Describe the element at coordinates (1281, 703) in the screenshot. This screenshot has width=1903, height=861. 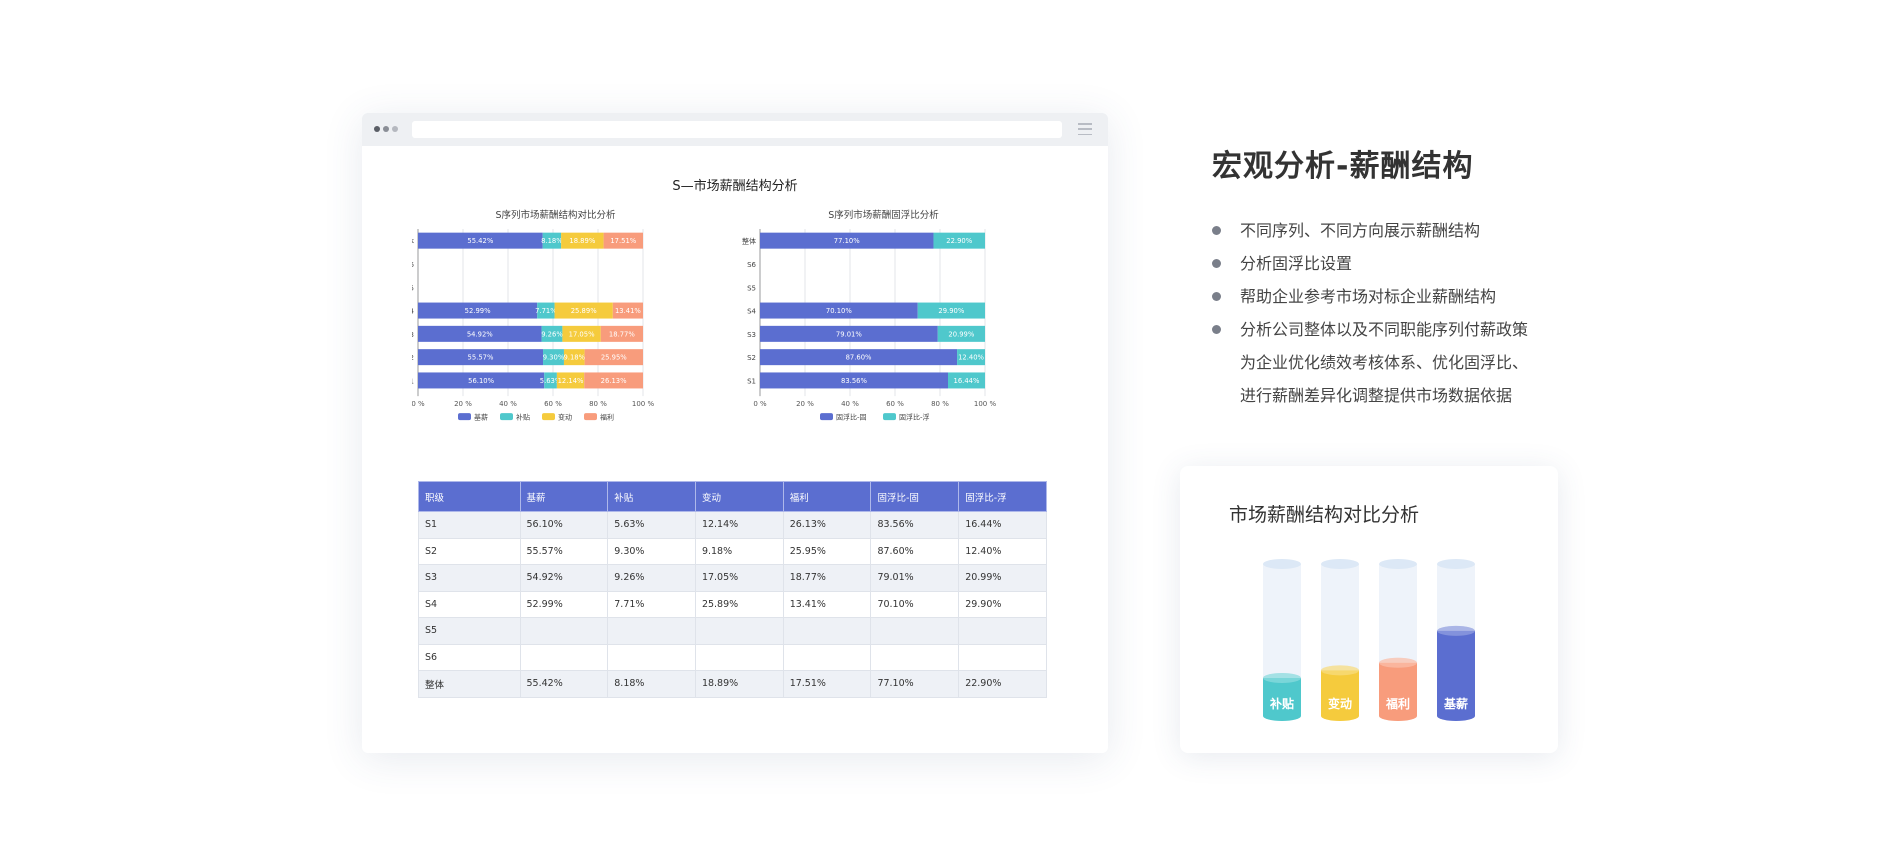
I see `cylinder-label: 补贴` at that location.